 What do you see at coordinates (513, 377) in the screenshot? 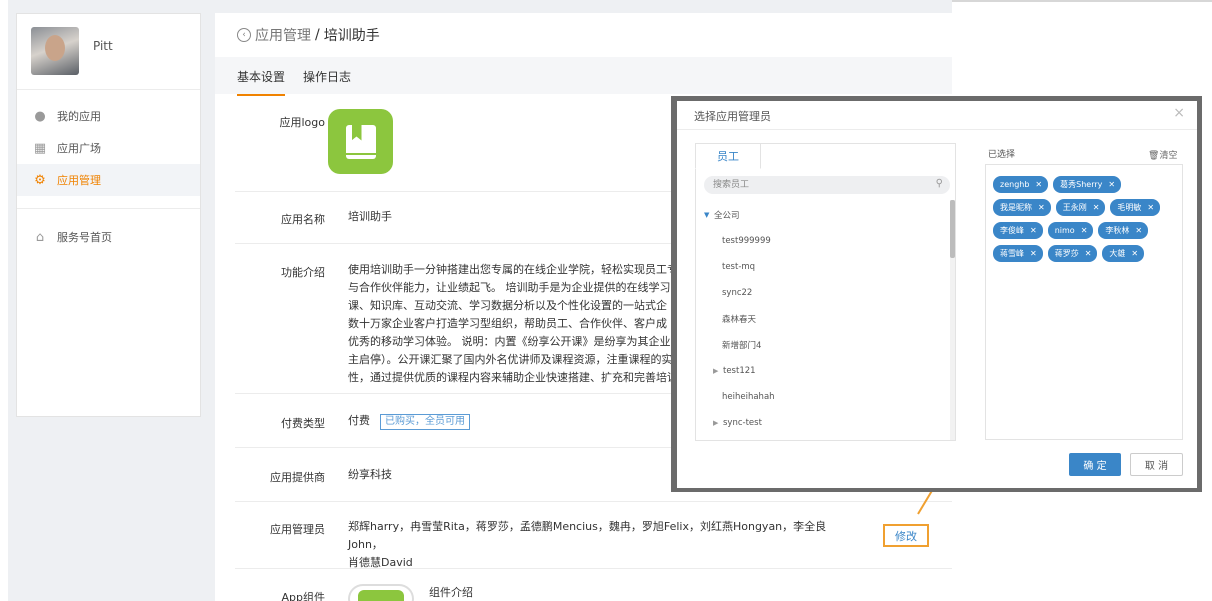
I see `intro-line: 性，通过提供优质的课程内容来辅助企业快速搭建、扩充和完善培训` at bounding box center [513, 377].